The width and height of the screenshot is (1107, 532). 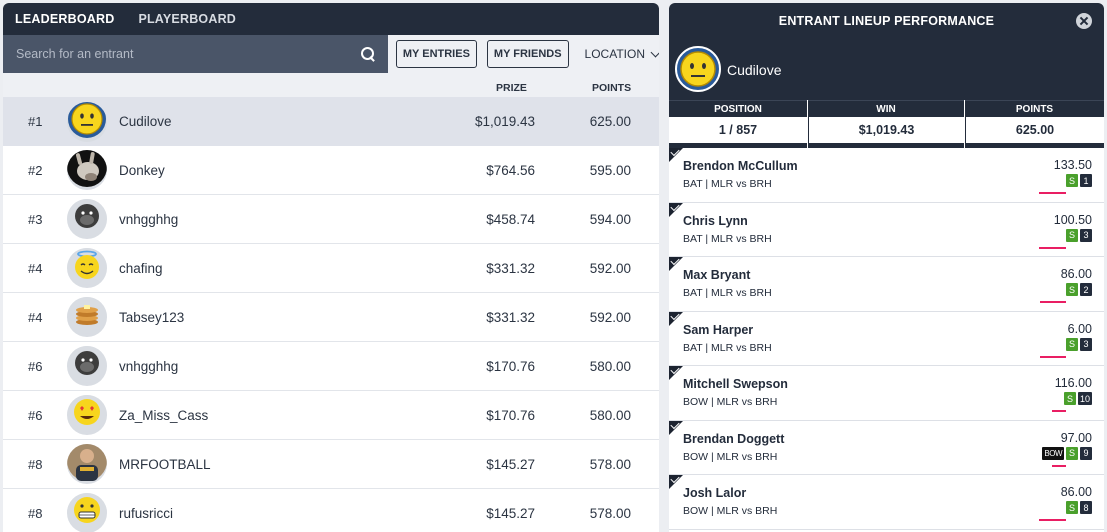 I want to click on entrant-name: Donkey, so click(x=142, y=170).